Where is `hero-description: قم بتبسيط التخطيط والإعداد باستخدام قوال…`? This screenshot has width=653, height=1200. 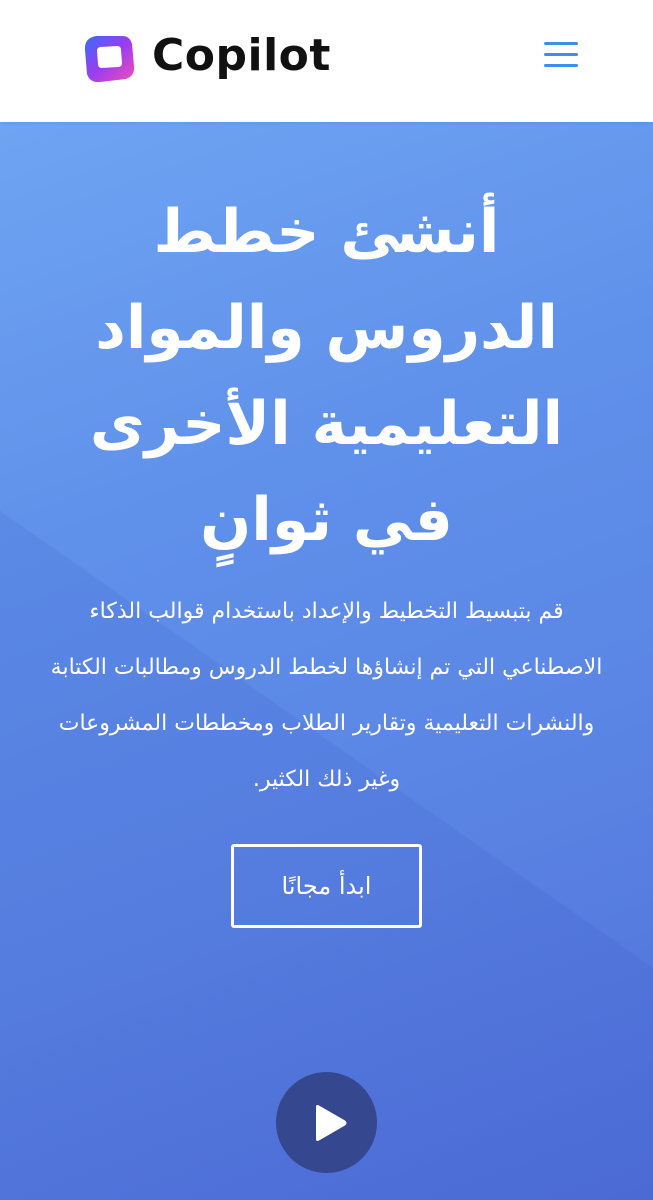
hero-description: قم بتبسيط التخطيط والإعداد باستخدام قوال… is located at coordinates (326, 695).